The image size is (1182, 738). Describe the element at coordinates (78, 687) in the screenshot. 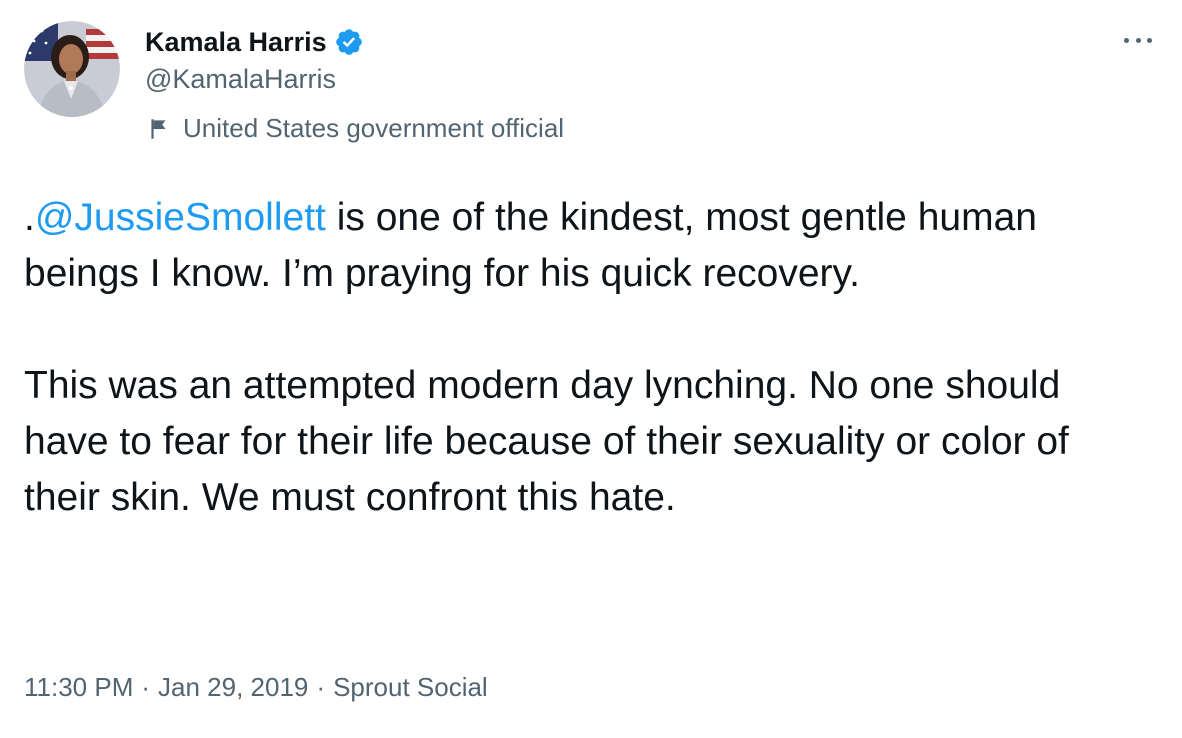

I see `tweet-time: 11:30 PM` at that location.